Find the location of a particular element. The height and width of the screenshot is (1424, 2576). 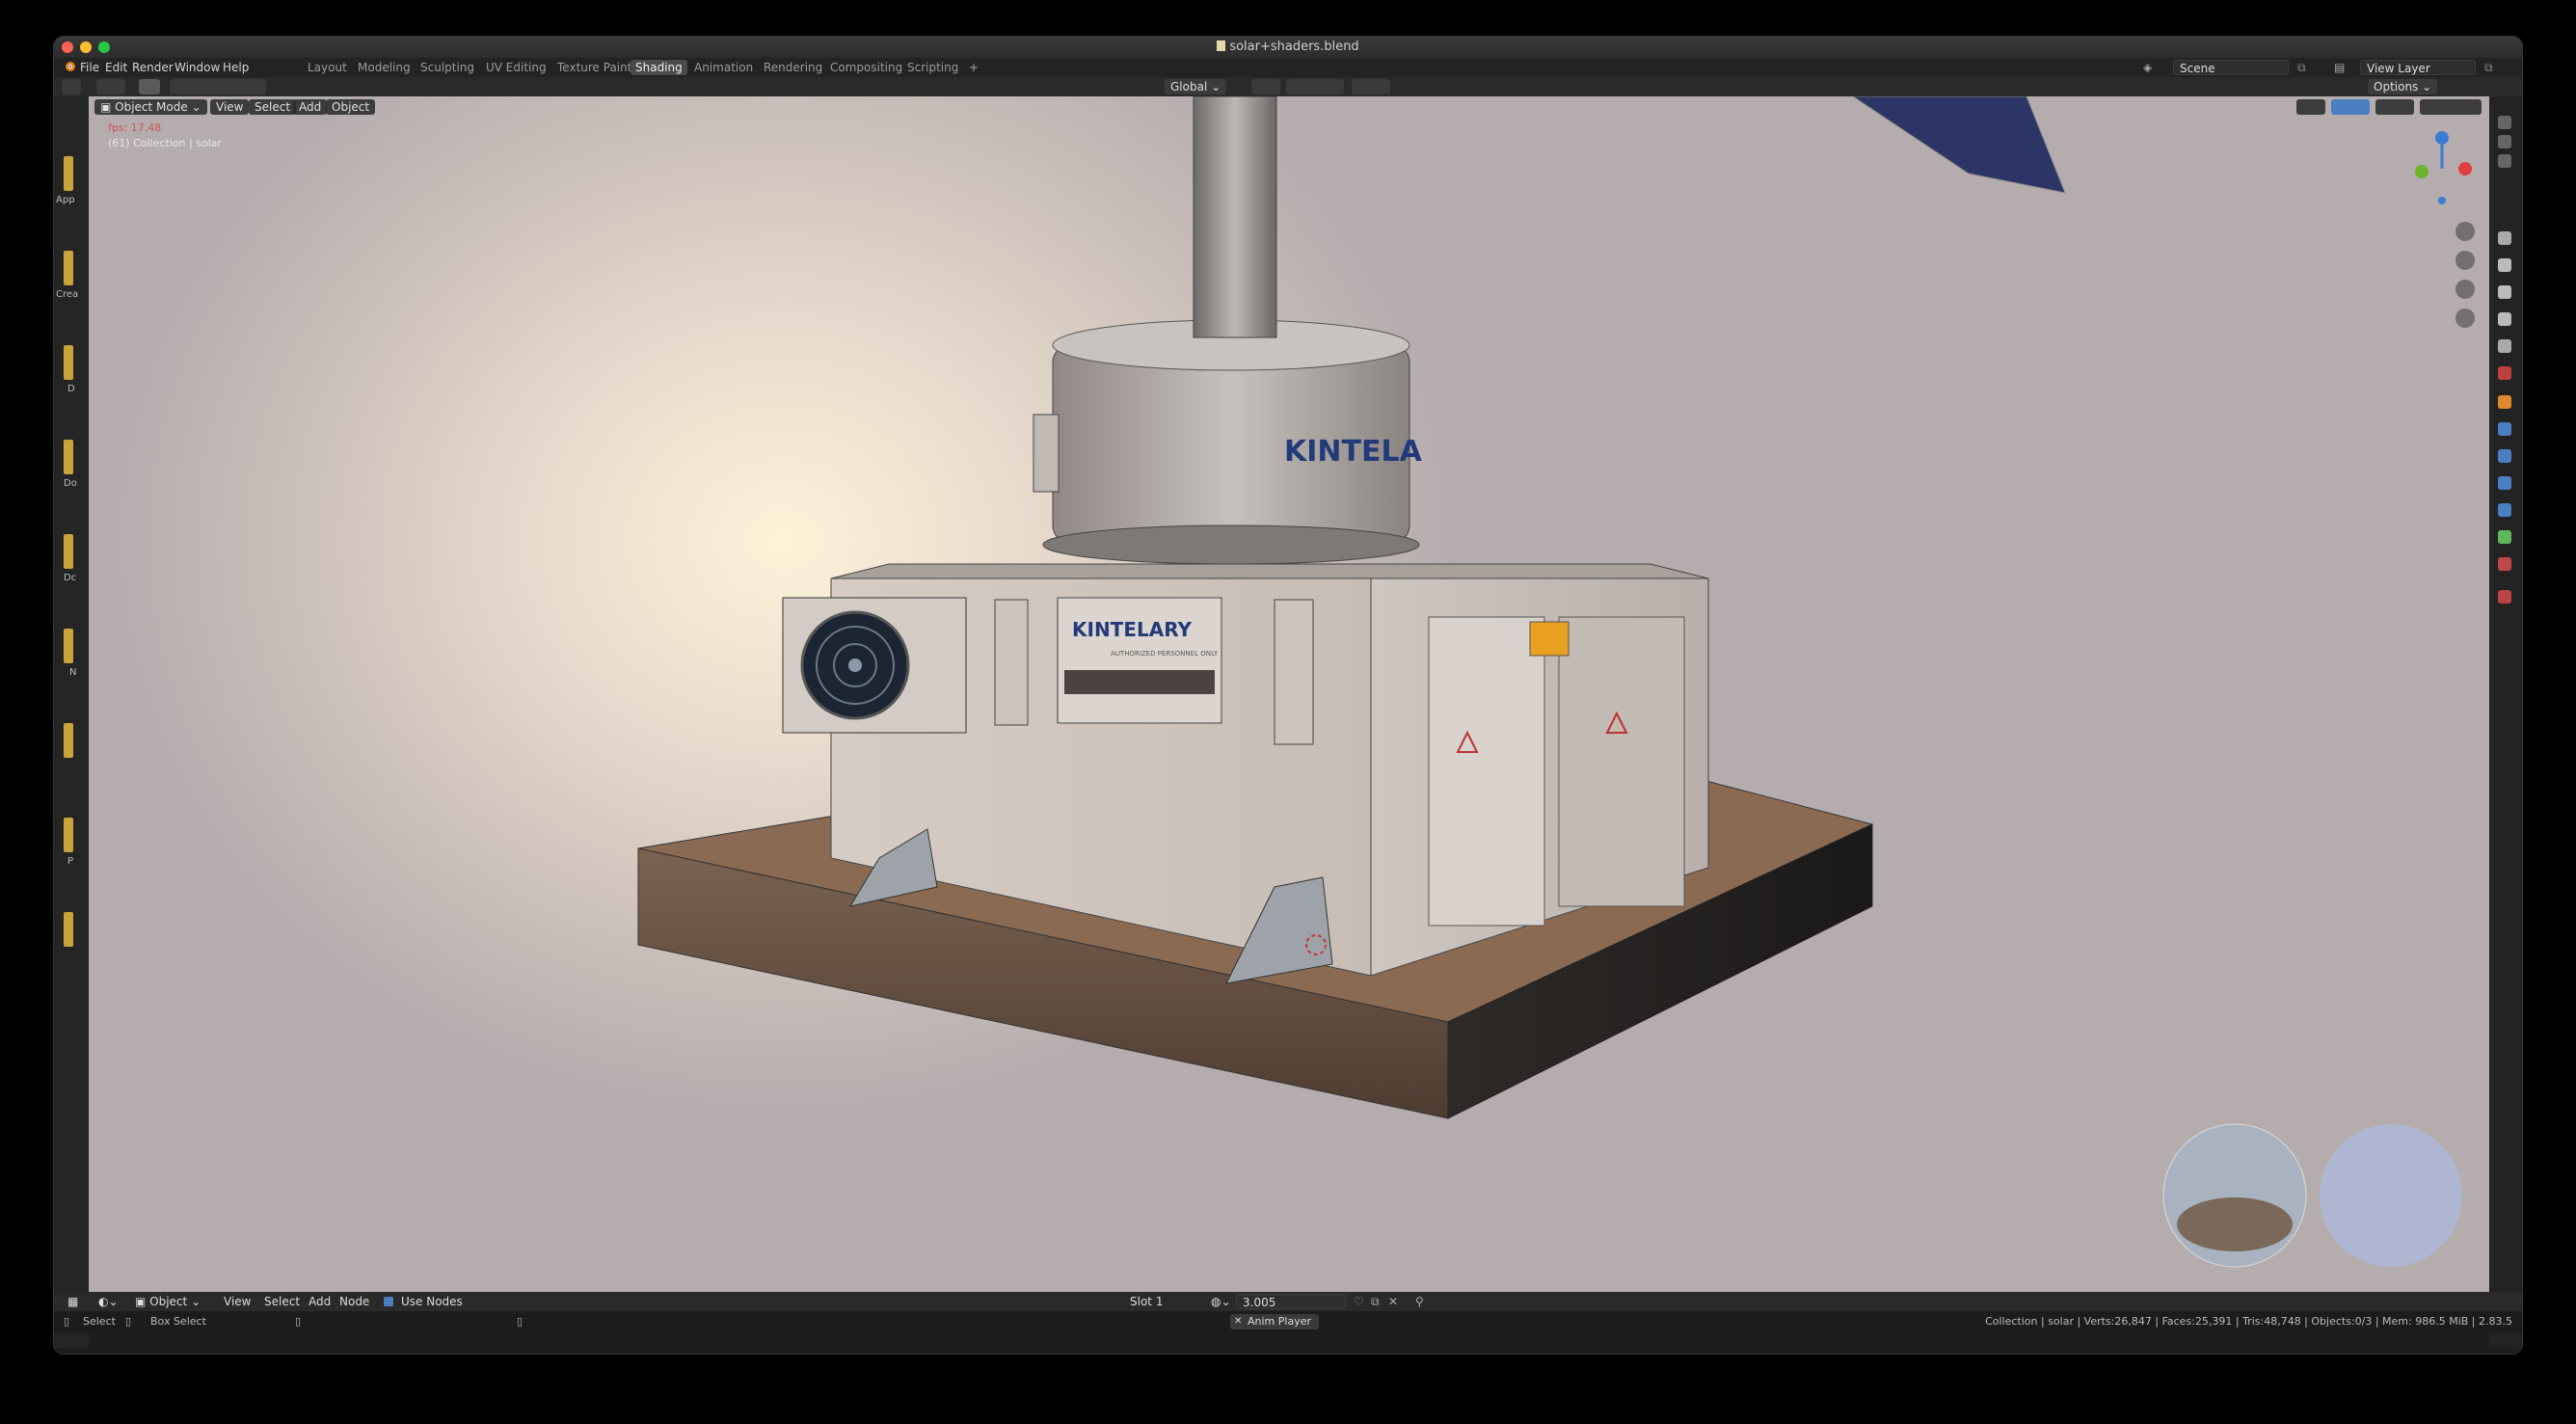

pan-hand-icon is located at coordinates (2465, 260).